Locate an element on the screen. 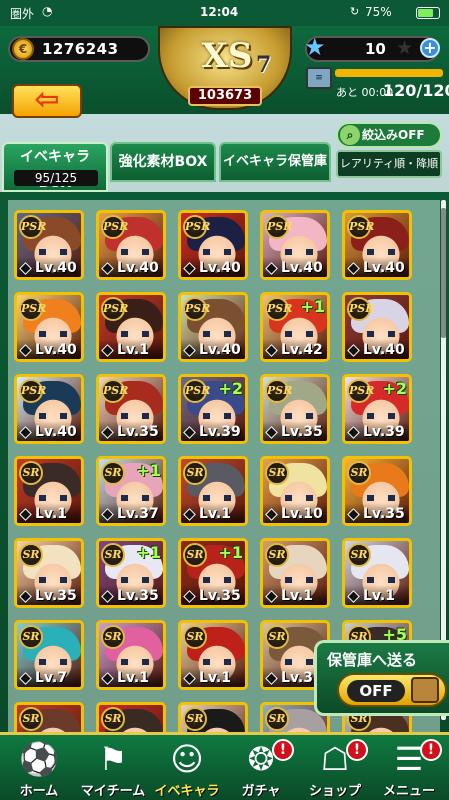 This screenshot has width=449, height=800. vault-panel: 保管庫へ送る OFF is located at coordinates (381, 678).